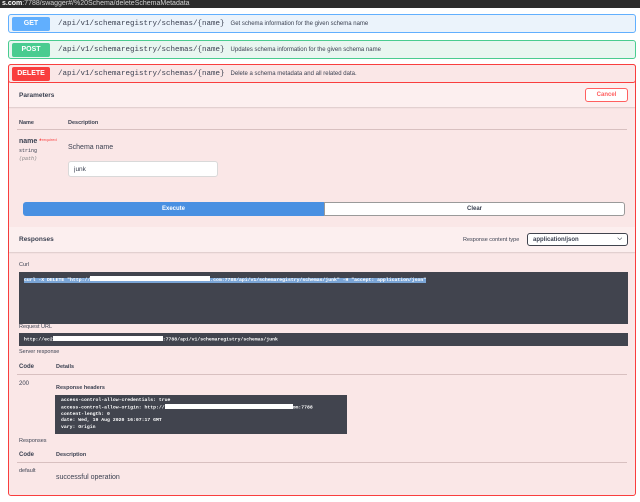  I want to click on name-param-input, so click(143, 169).